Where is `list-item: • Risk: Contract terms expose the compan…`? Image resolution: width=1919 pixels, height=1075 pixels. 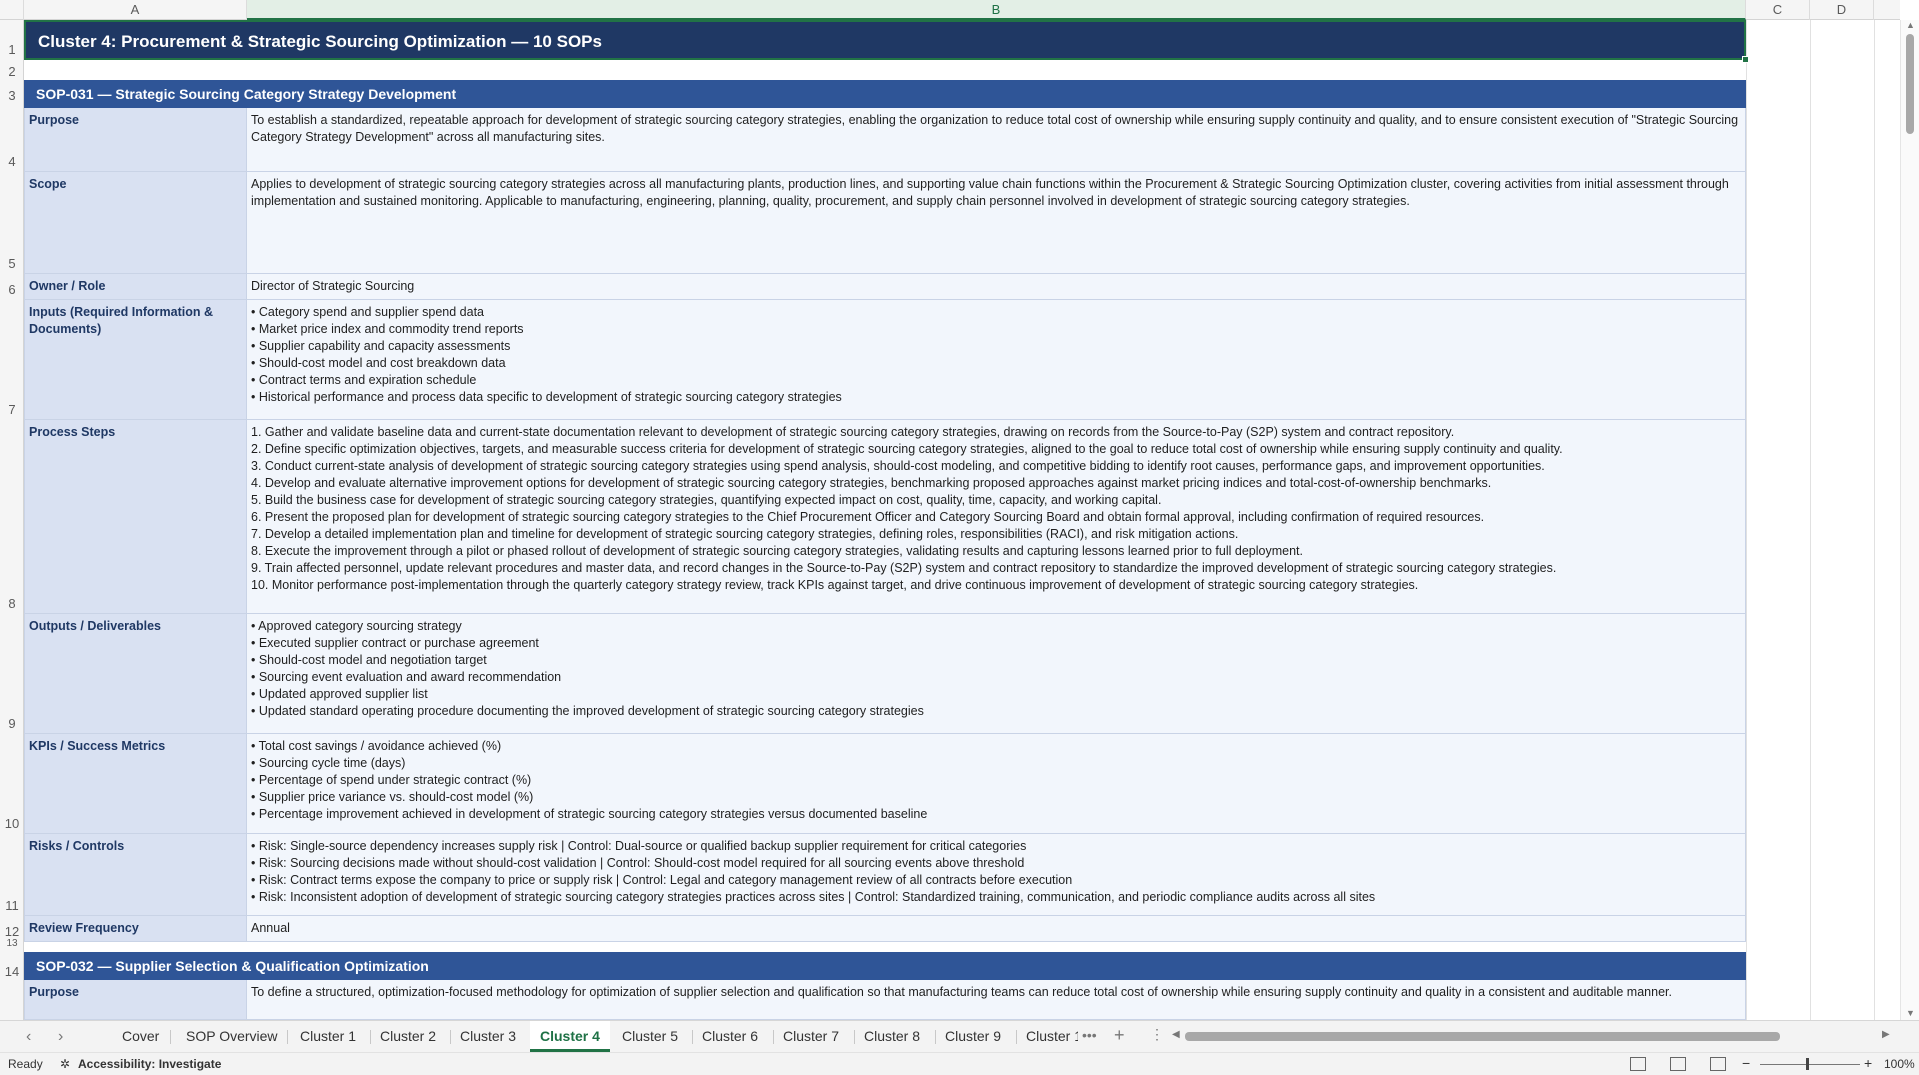 list-item: • Risk: Contract terms expose the compan… is located at coordinates (662, 880).